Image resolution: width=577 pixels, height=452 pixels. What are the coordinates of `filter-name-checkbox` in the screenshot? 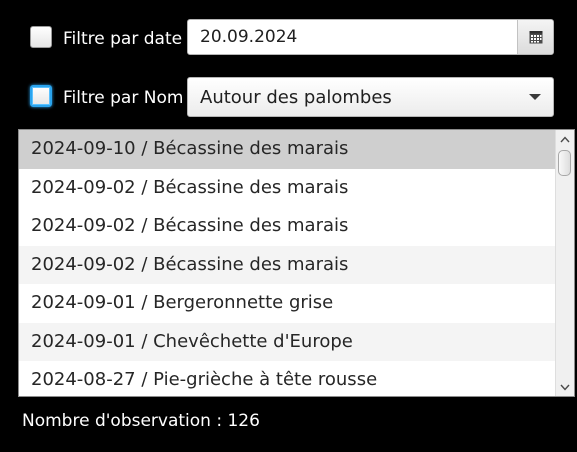 It's located at (41, 96).